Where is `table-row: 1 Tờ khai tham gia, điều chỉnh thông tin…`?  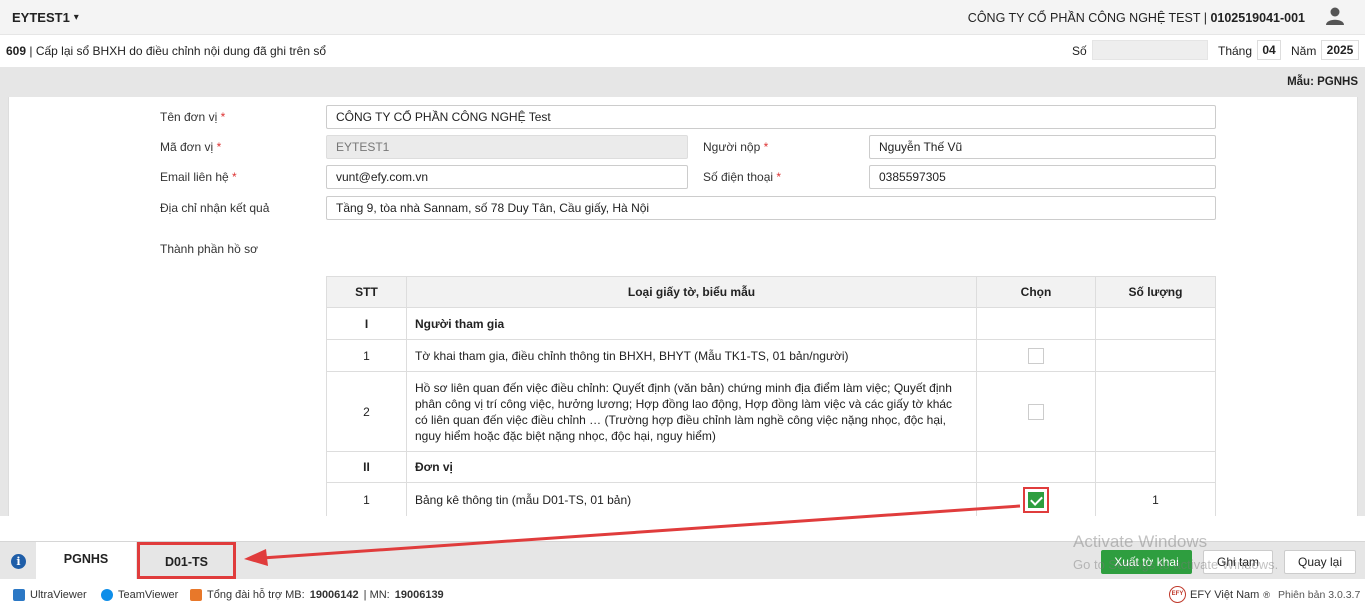
table-row: 1 Tờ khai tham gia, điều chỉnh thông tin… is located at coordinates (771, 355).